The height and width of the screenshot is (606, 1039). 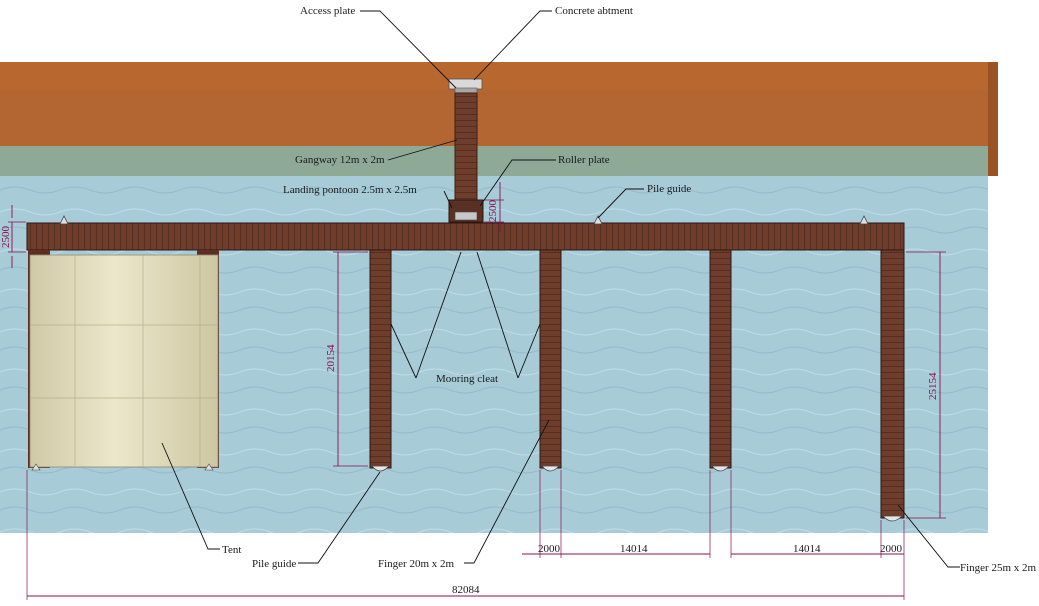 I want to click on land-area, so click(x=499, y=119).